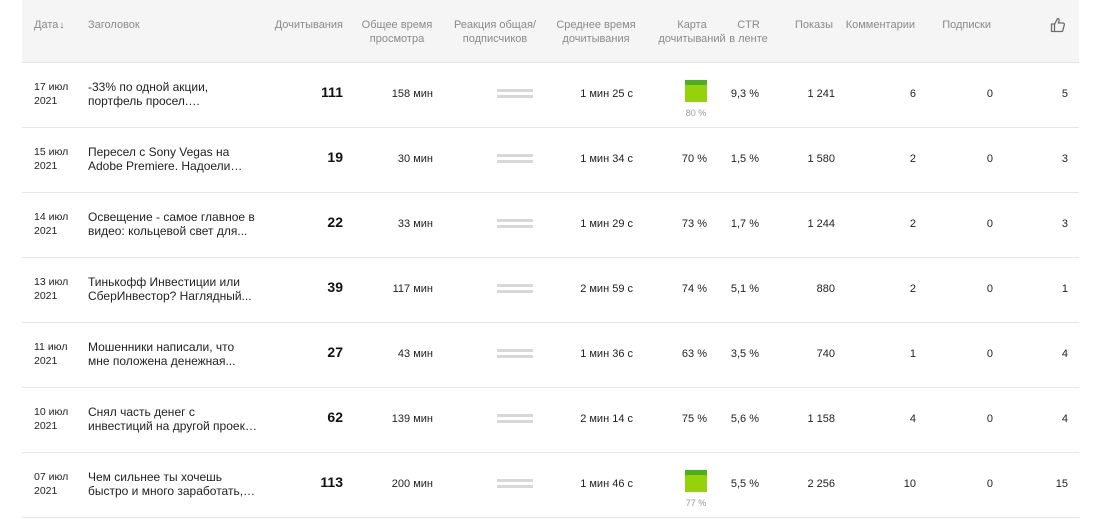 The image size is (1112, 518). Describe the element at coordinates (46, 25) in the screenshot. I see `header-date-label: Дата` at that location.